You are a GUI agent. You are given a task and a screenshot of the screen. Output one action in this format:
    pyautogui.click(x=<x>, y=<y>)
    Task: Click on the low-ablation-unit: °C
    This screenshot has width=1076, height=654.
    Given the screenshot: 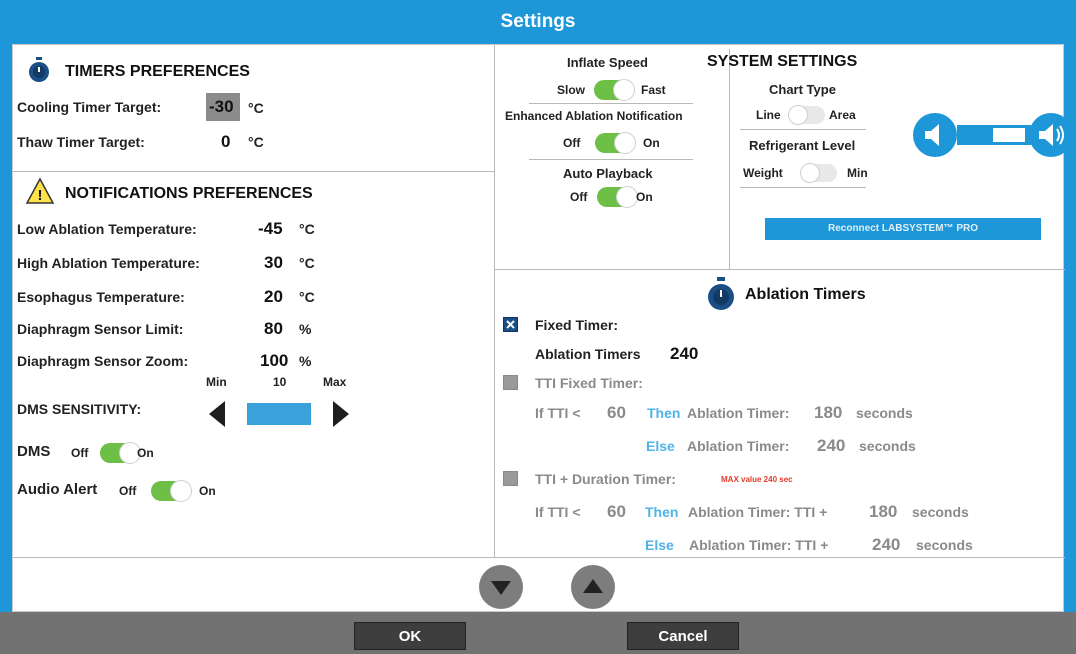 What is the action you would take?
    pyautogui.click(x=307, y=229)
    